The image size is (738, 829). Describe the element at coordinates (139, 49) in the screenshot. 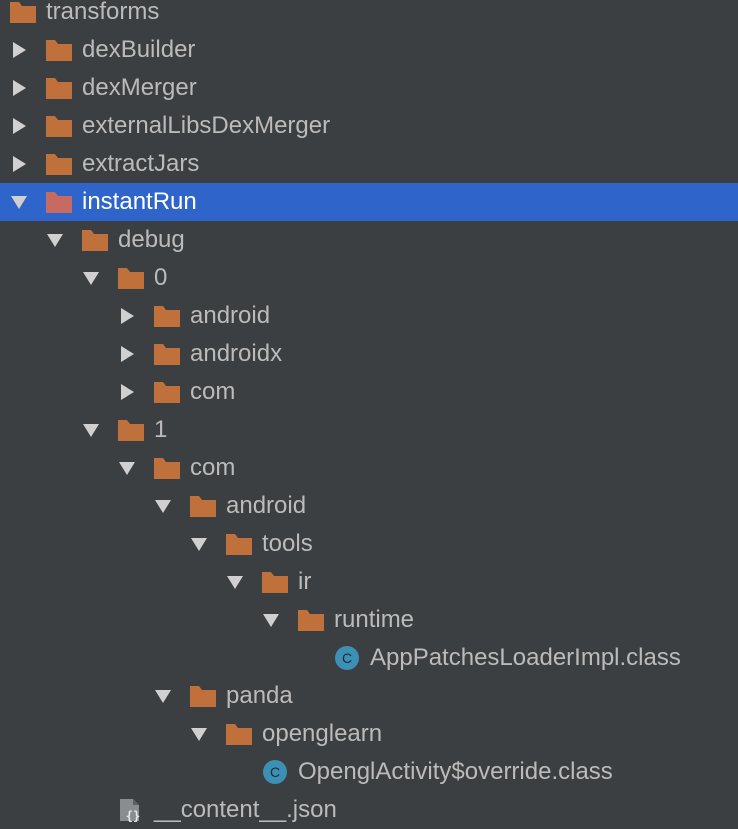

I see `tree-item-label: dexBuilder` at that location.